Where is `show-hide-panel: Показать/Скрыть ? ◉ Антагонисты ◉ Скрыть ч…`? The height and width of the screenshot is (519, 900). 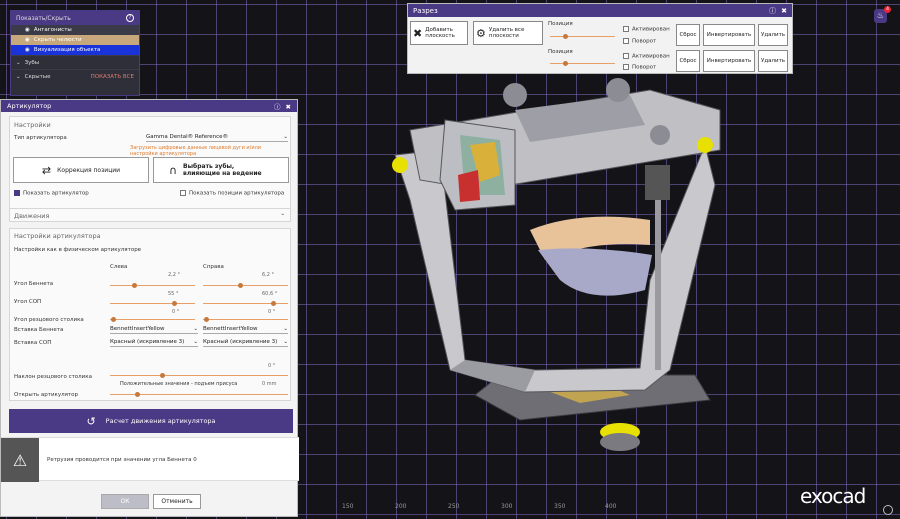 show-hide-panel: Показать/Скрыть ? ◉ Антагонисты ◉ Скрыть ч… is located at coordinates (75, 53).